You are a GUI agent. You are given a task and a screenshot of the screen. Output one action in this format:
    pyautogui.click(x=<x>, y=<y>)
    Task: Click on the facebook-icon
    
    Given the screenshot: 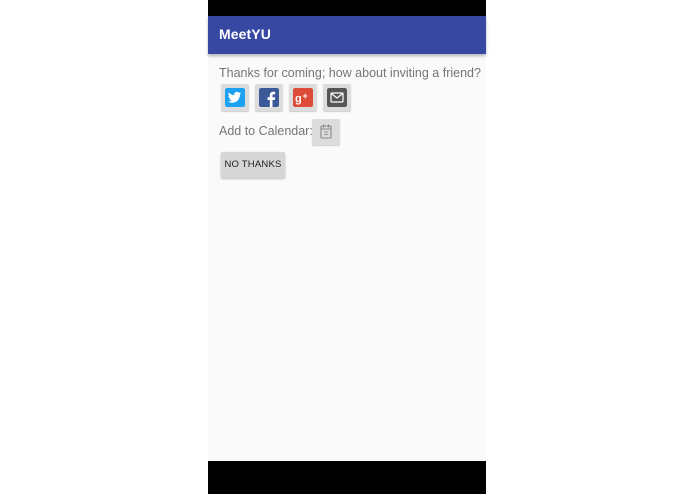 What is the action you would take?
    pyautogui.click(x=269, y=97)
    